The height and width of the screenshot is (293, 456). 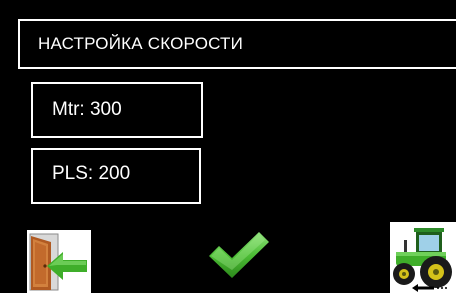 I want to click on exit-door-icon, so click(x=58, y=262).